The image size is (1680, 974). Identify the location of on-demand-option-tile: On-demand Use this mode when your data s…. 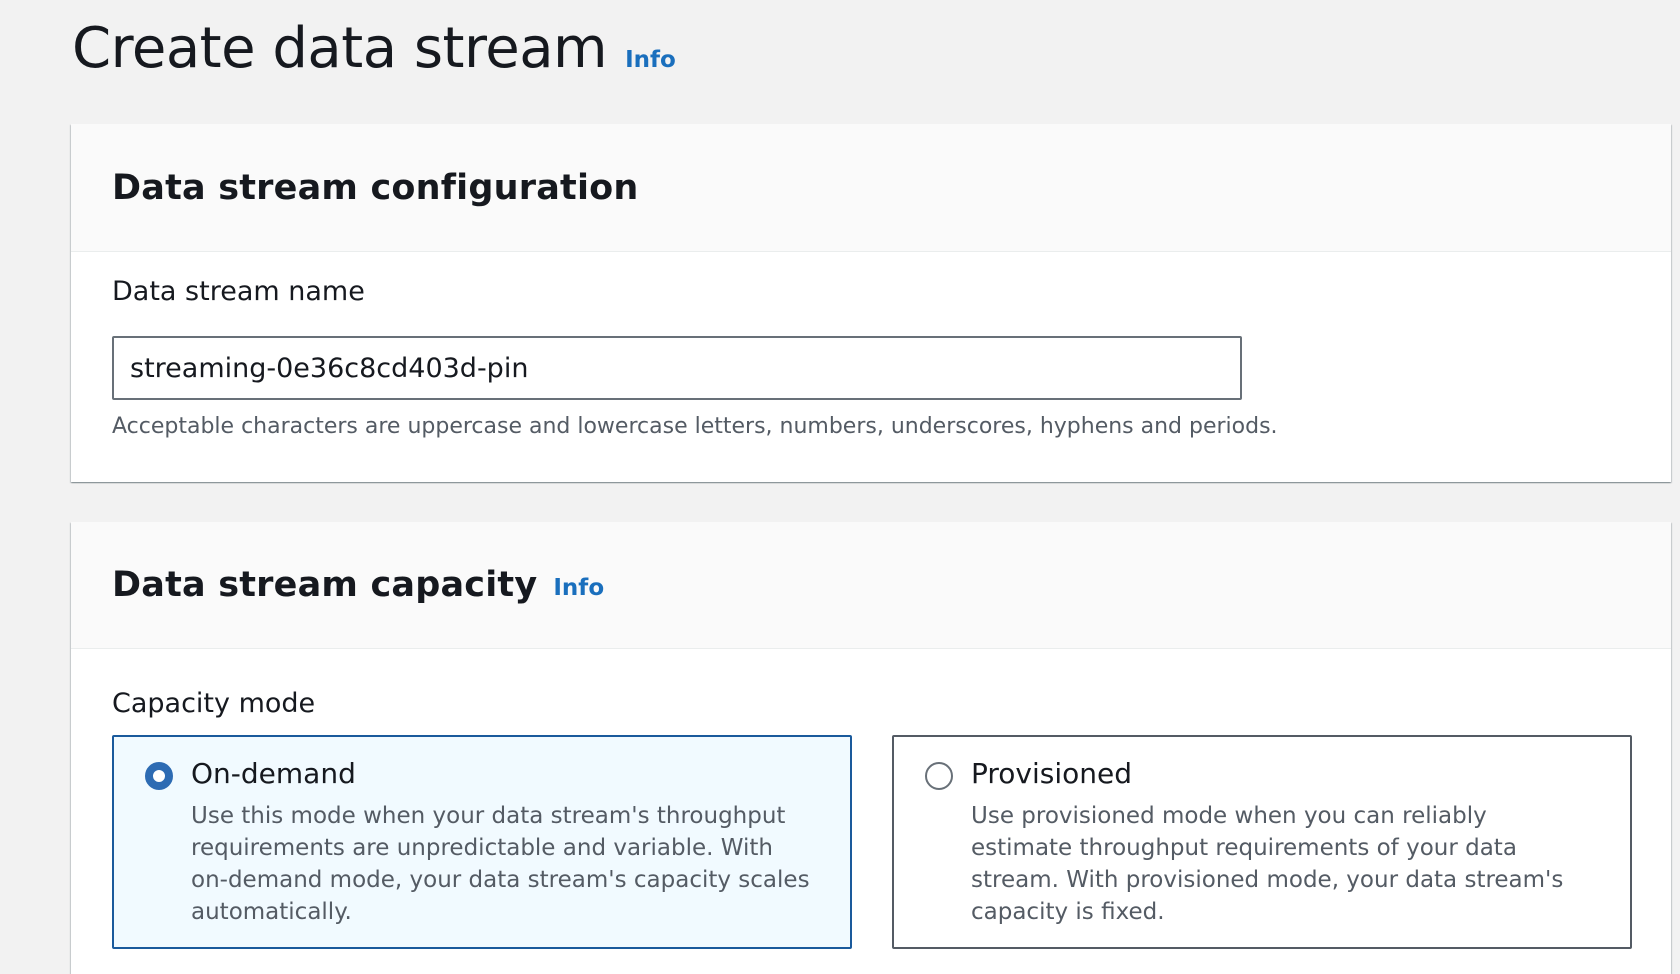
(482, 842).